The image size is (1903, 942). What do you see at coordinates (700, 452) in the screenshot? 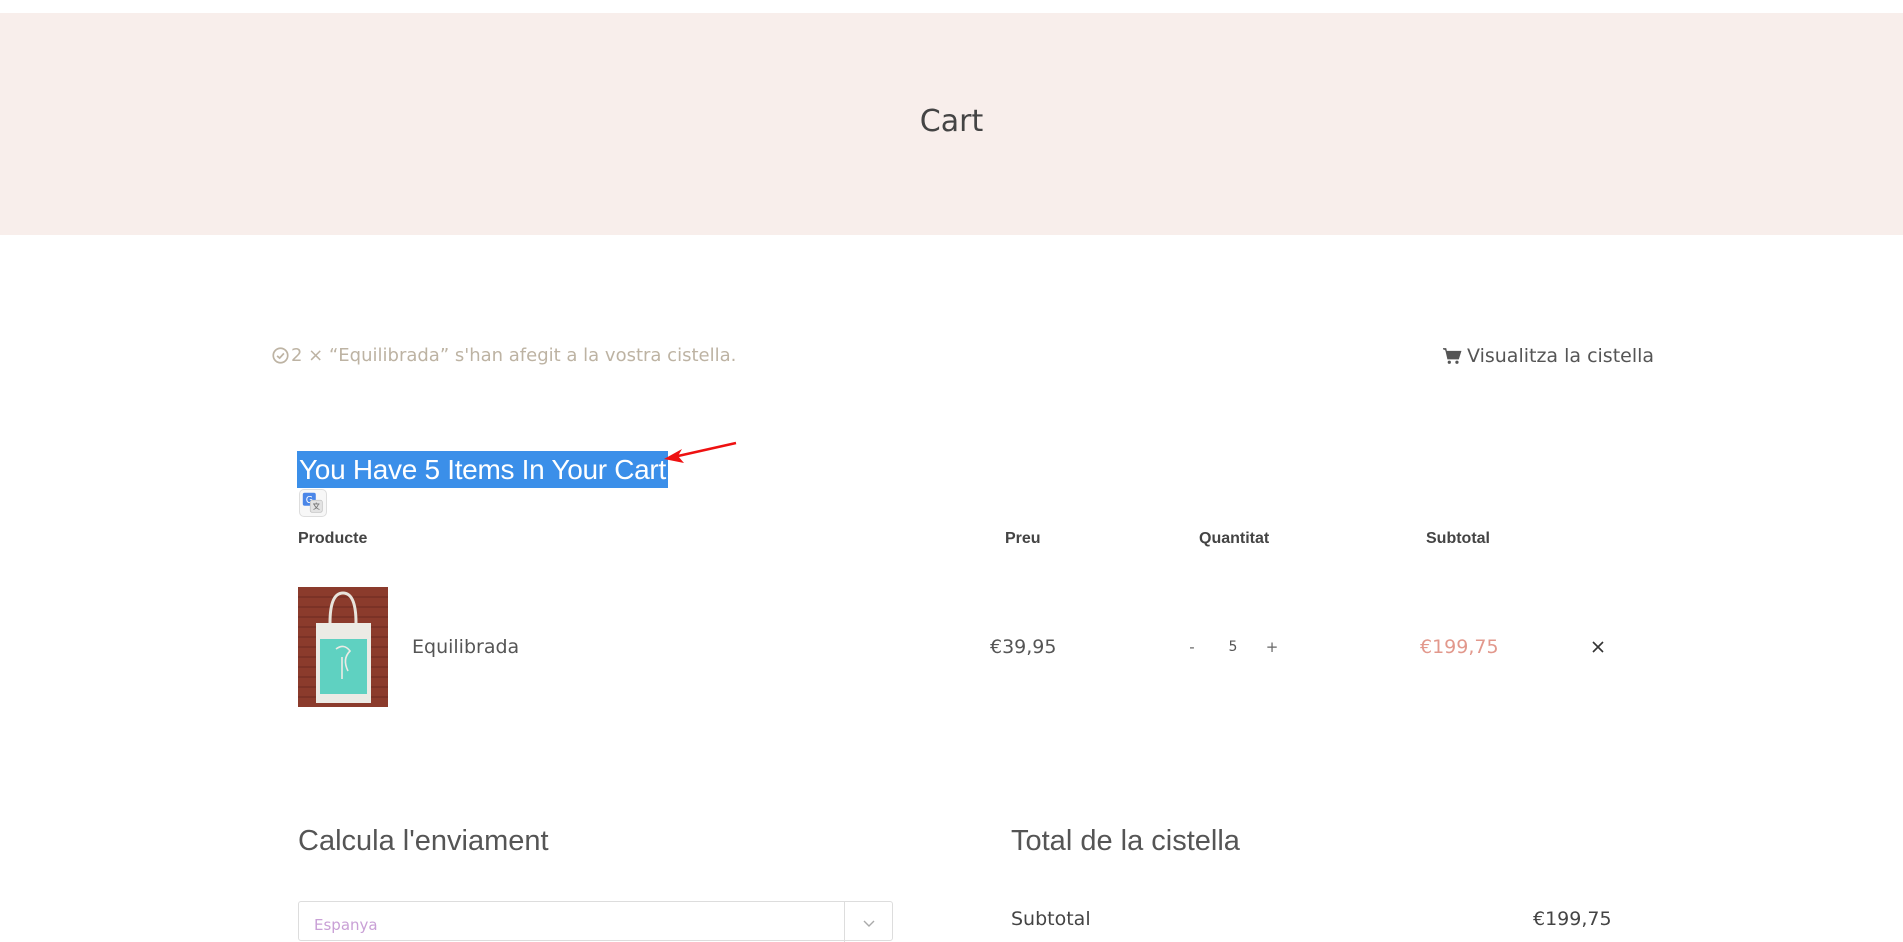
I see `annotation-arrow-icon` at bounding box center [700, 452].